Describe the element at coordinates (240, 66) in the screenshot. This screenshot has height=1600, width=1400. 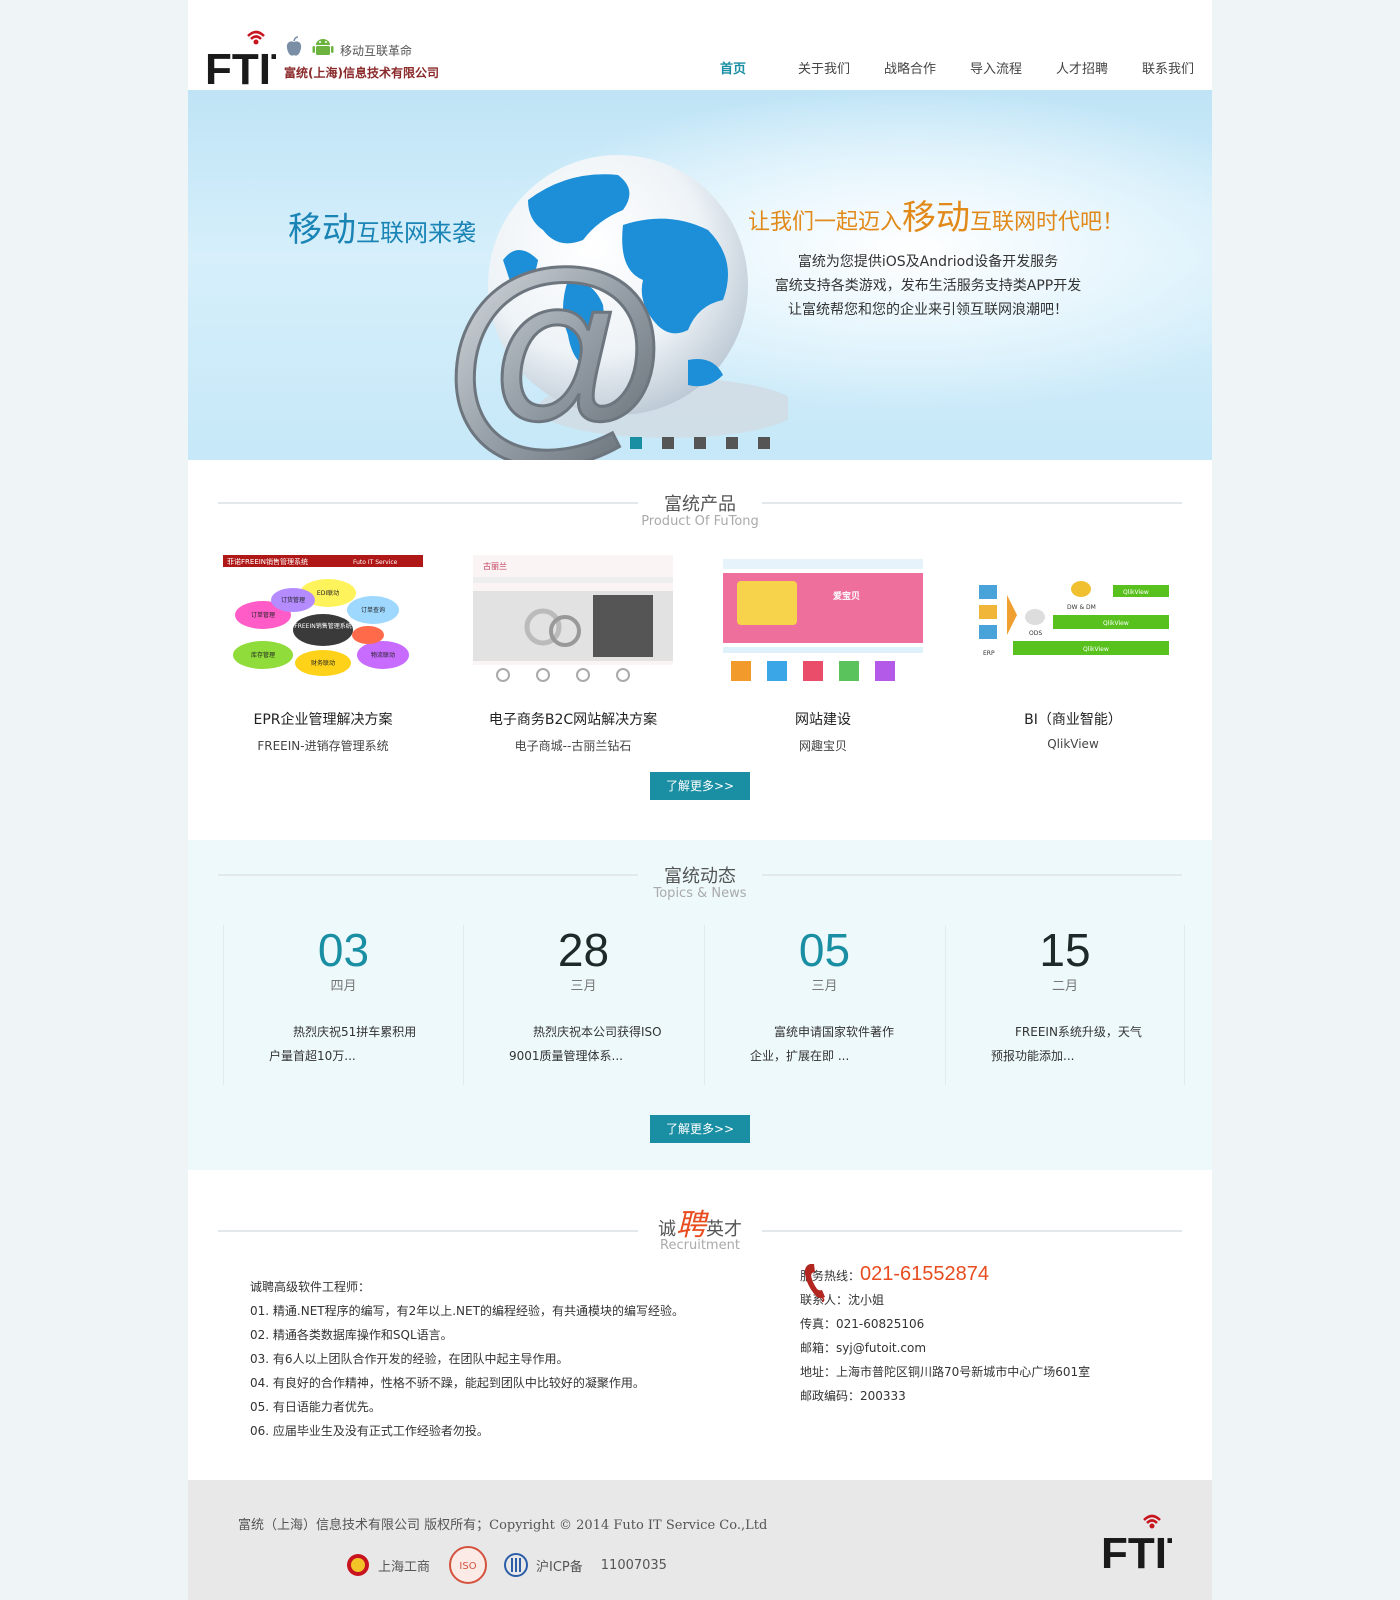
I see `logo-text: FTIT` at that location.